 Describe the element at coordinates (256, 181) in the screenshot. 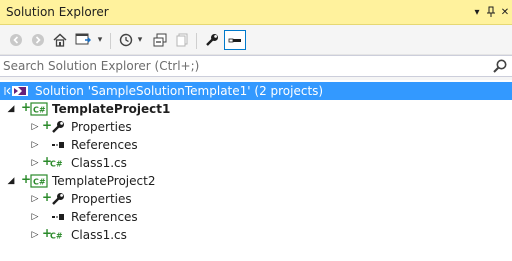

I see `tree-item-project: ◢ + C# TemplateProject2` at that location.